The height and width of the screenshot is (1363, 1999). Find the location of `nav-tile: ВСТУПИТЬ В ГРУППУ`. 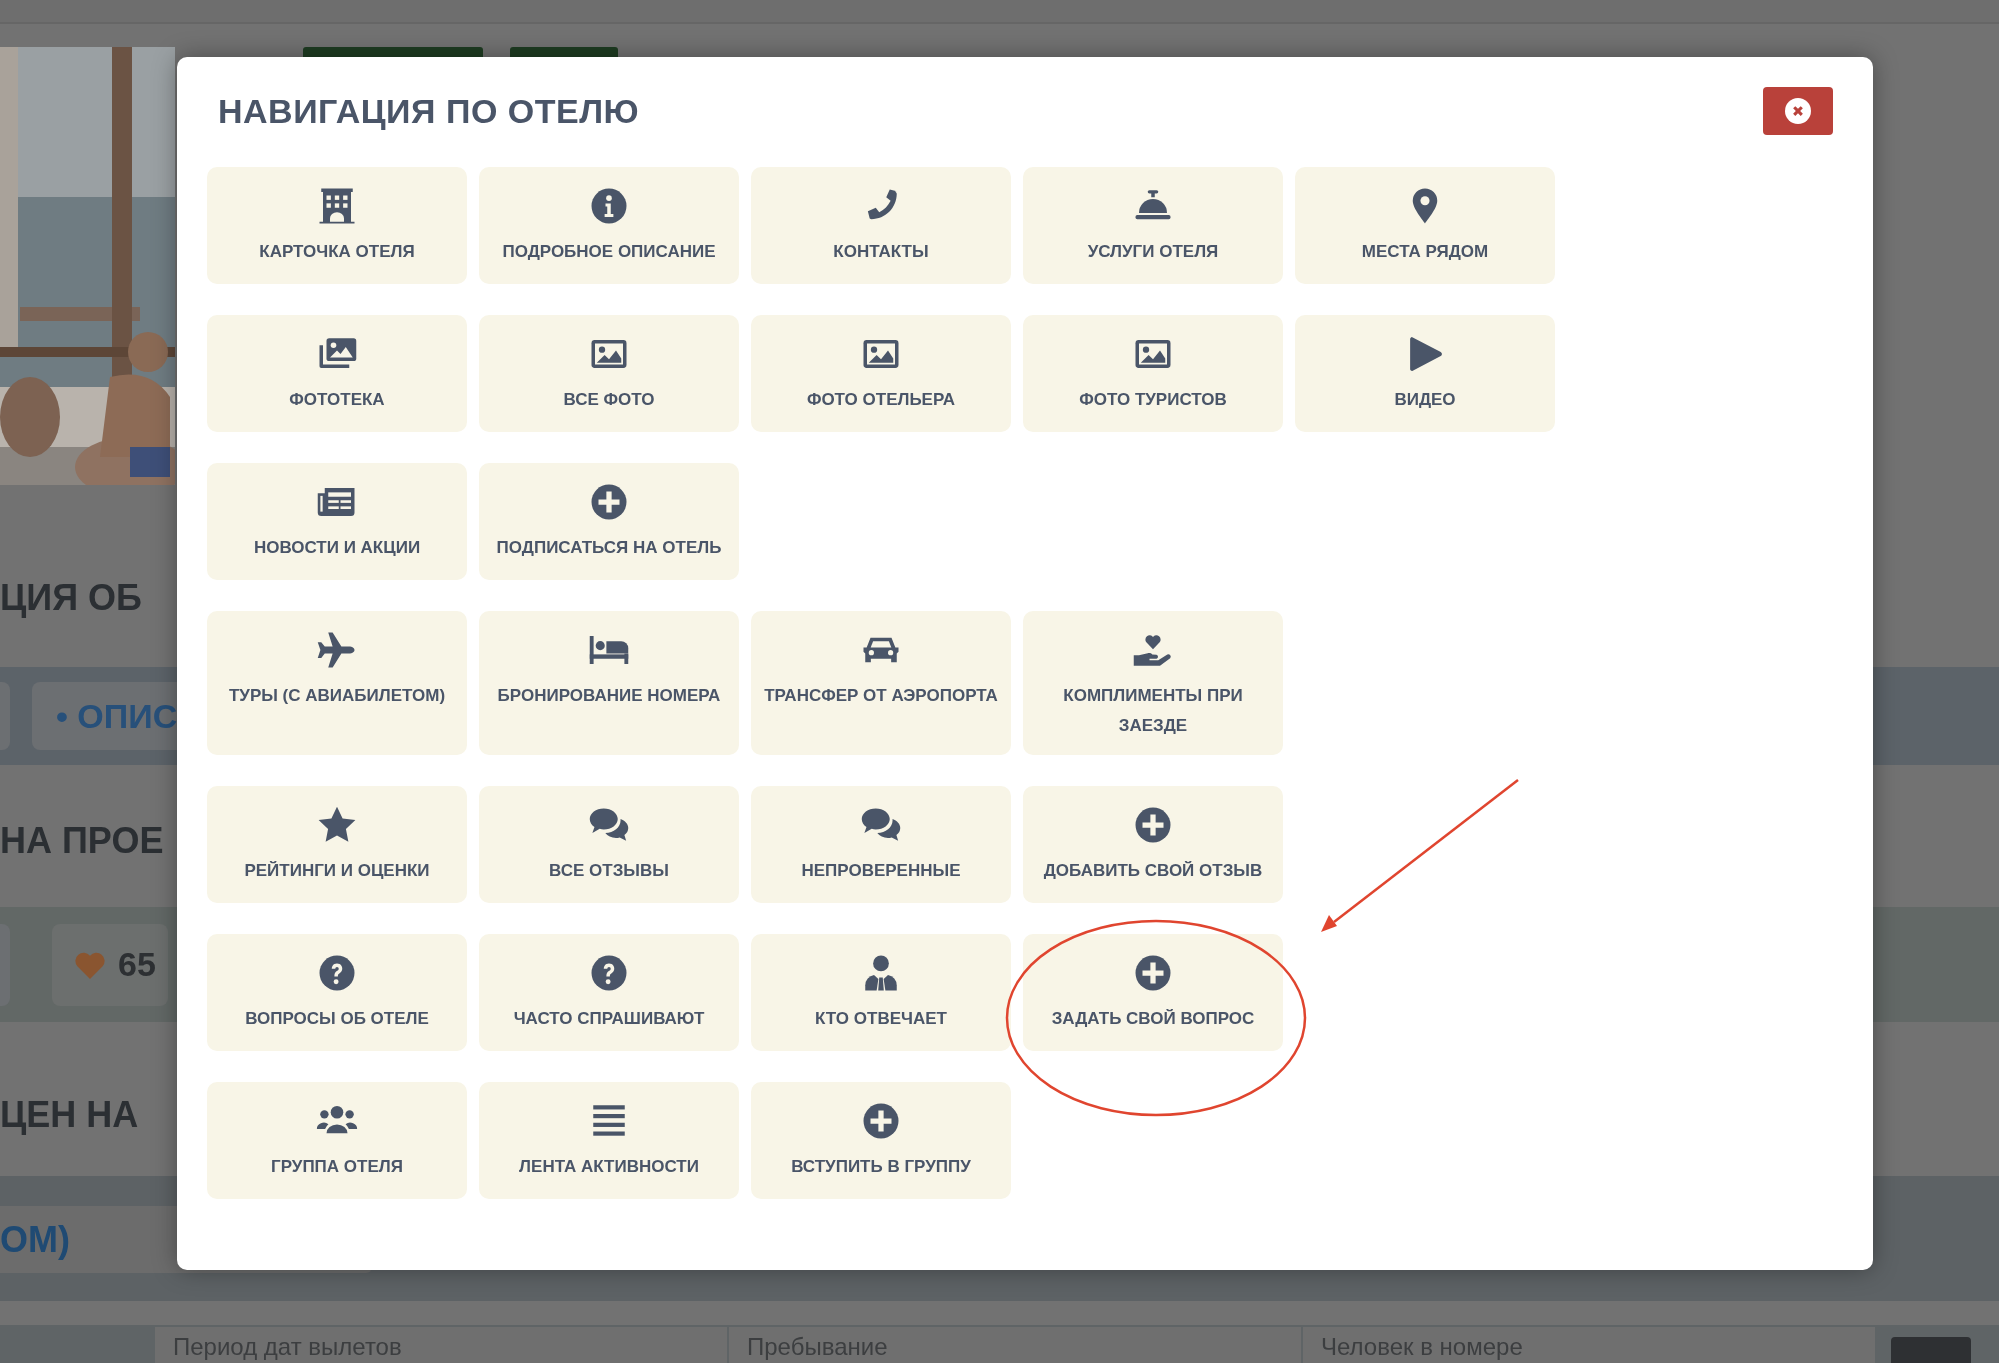

nav-tile: ВСТУПИТЬ В ГРУППУ is located at coordinates (881, 1140).